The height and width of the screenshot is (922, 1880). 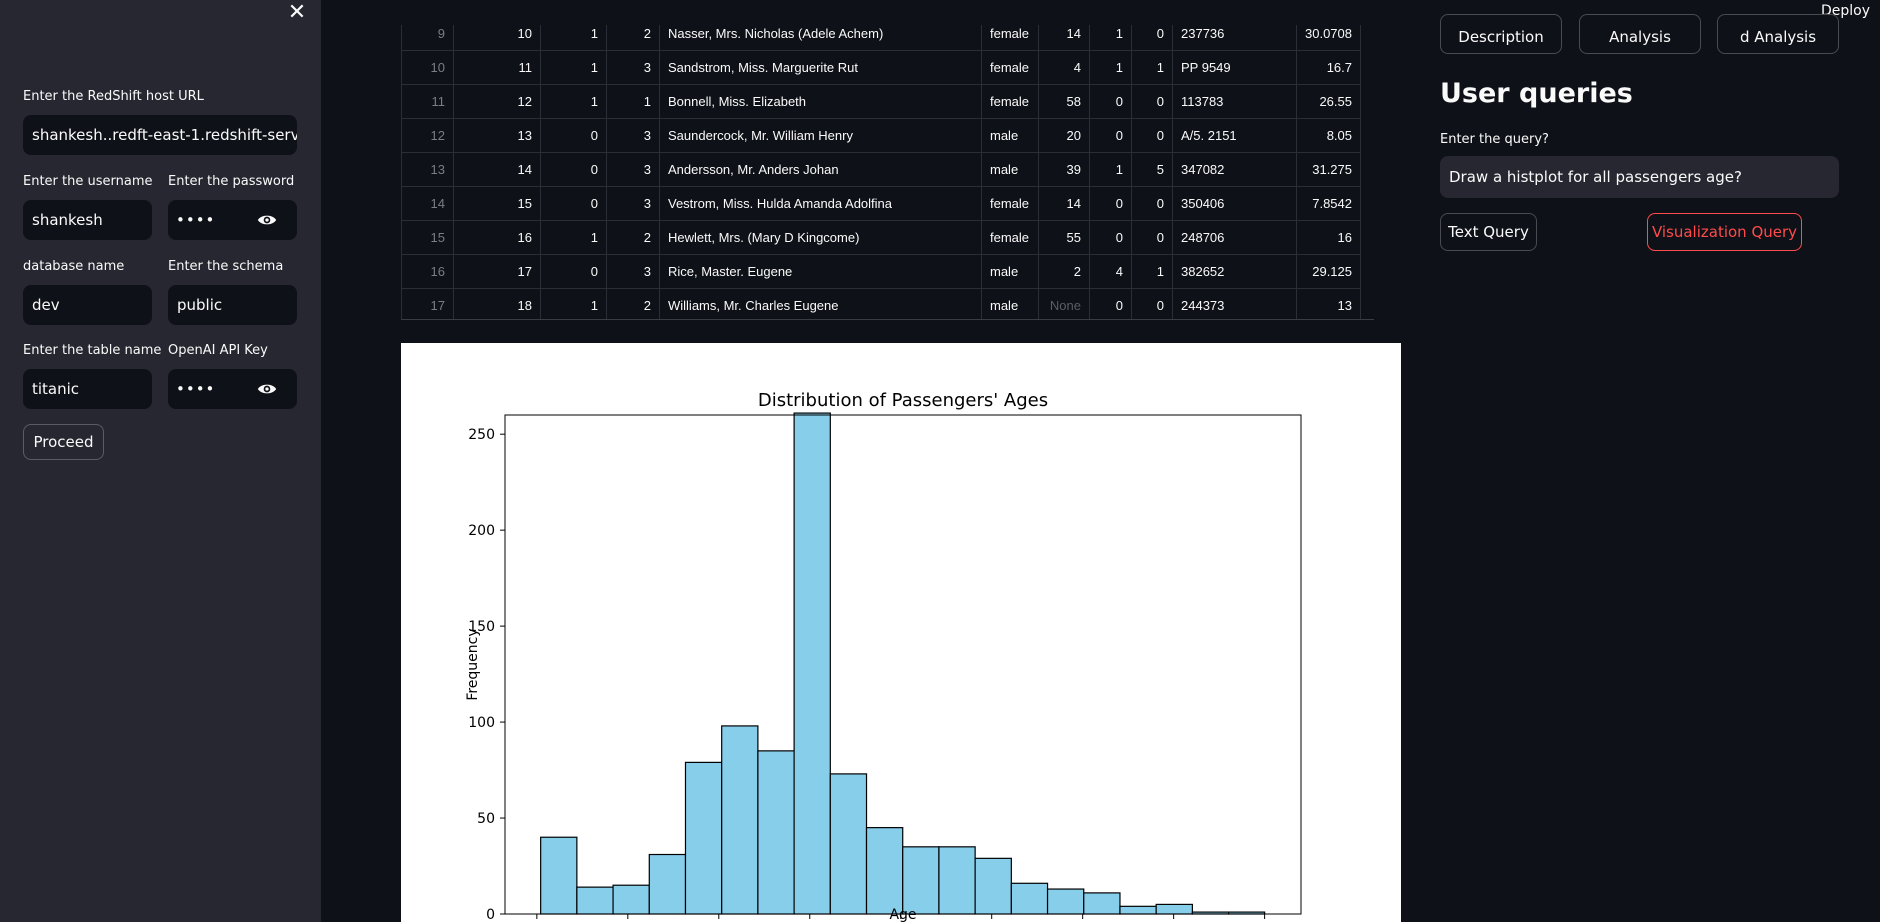 I want to click on schema-input: public, so click(x=232, y=305).